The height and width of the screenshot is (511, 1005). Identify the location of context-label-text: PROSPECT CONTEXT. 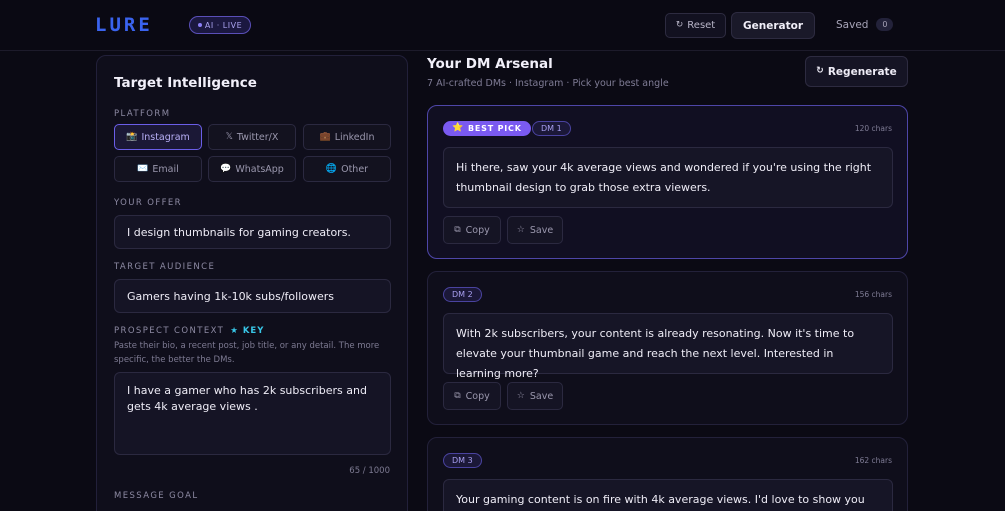
(169, 331).